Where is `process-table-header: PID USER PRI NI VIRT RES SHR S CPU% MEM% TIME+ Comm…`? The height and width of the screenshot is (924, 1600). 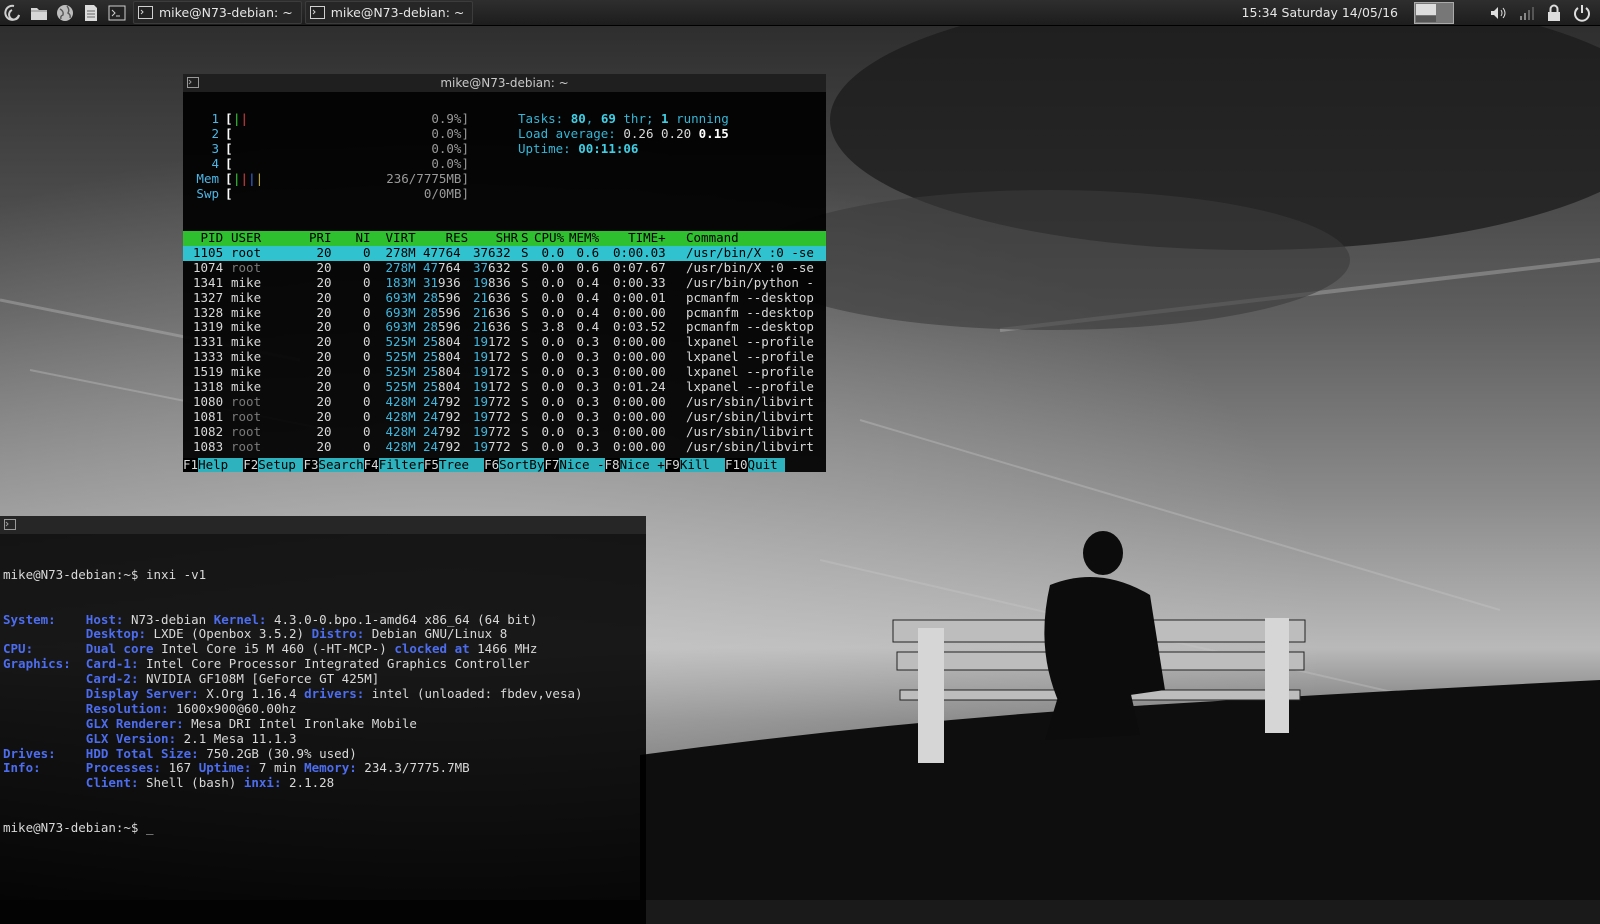
process-table-header: PID USER PRI NI VIRT RES SHR S CPU% MEM% TIME+ Comm… is located at coordinates (504, 238).